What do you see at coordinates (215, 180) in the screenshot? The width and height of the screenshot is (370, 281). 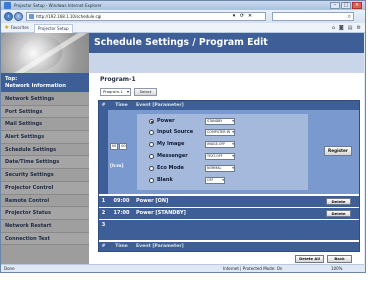 I see `blank-select: OFF ▾` at bounding box center [215, 180].